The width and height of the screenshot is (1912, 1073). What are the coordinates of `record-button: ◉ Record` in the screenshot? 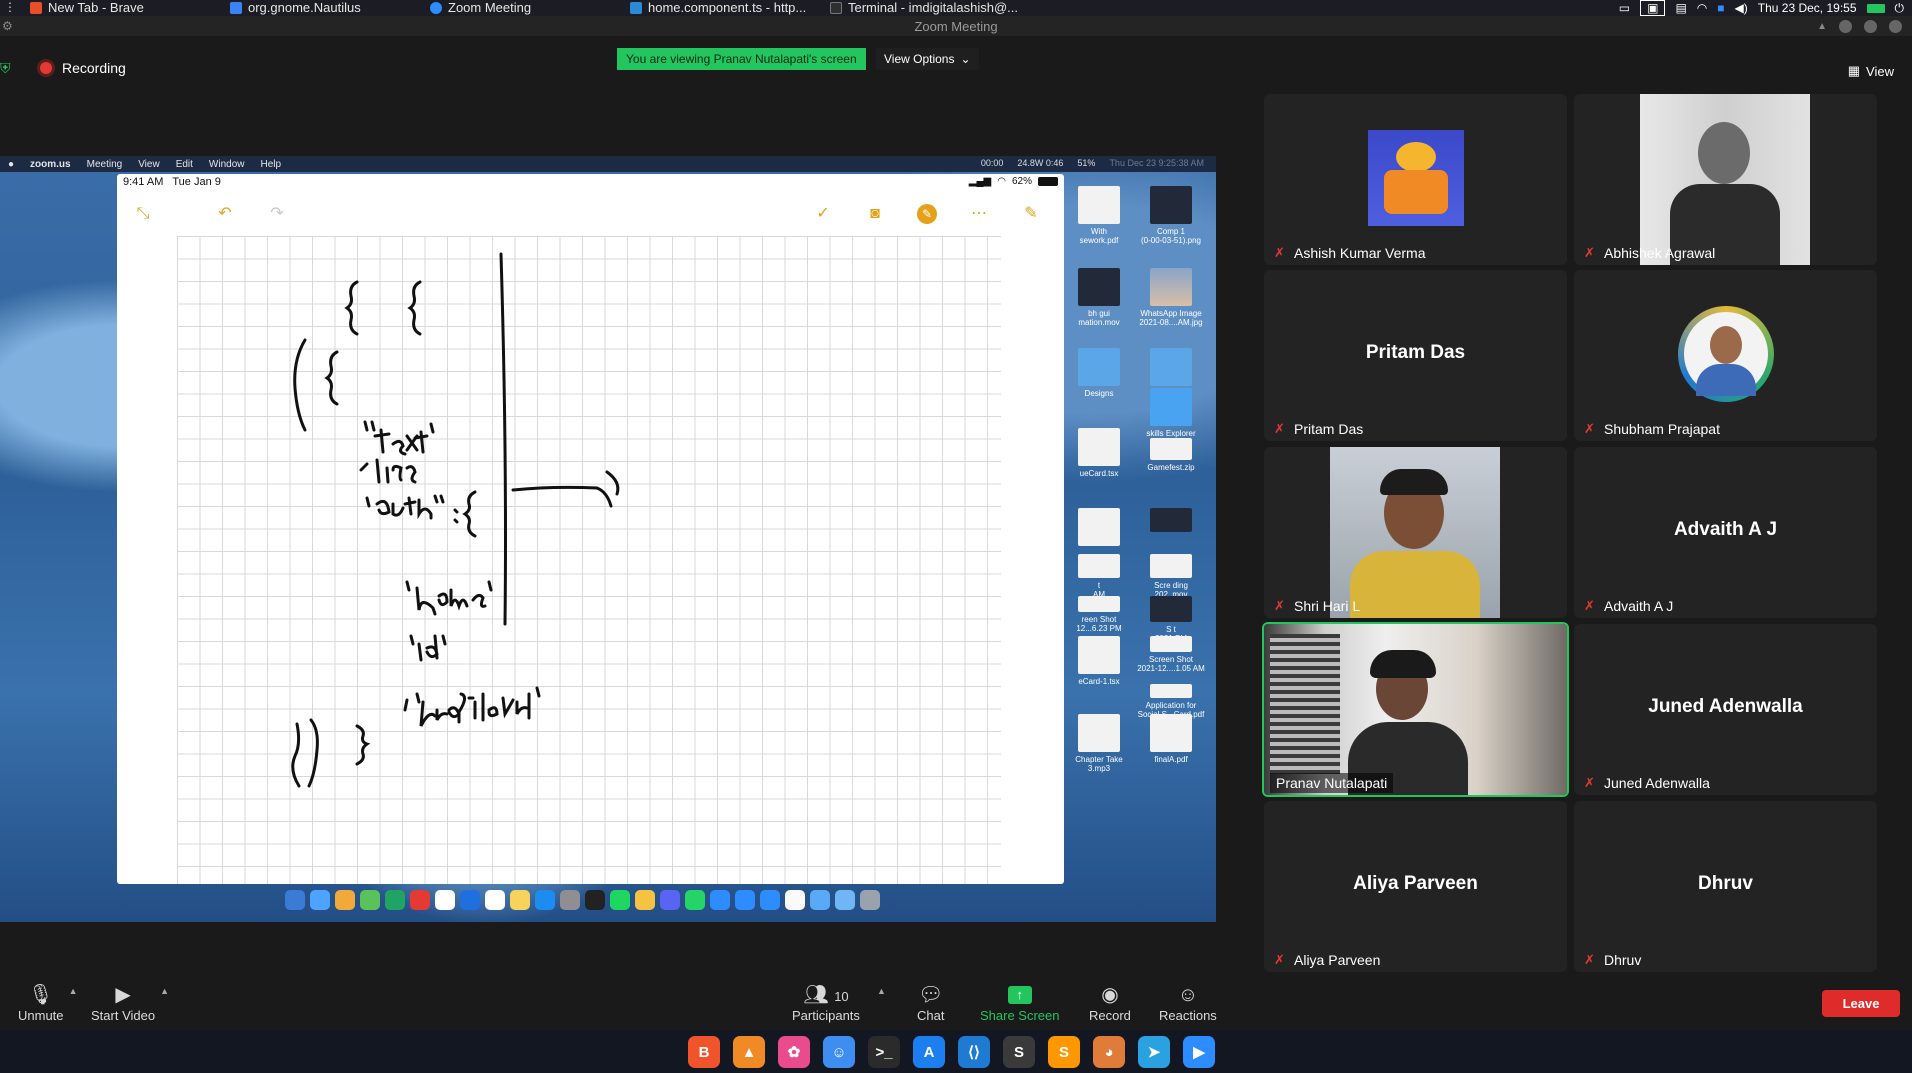 It's located at (1110, 1002).